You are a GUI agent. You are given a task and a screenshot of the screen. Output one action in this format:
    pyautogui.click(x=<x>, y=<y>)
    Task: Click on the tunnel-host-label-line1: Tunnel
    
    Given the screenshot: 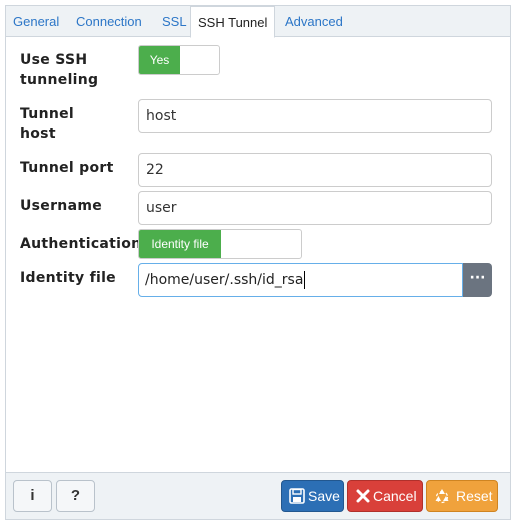 What is the action you would take?
    pyautogui.click(x=47, y=114)
    